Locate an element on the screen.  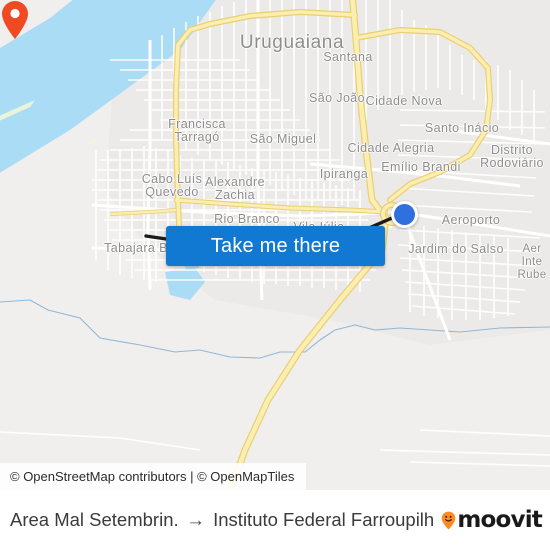
moovit-logo: moovit is located at coordinates (492, 519).